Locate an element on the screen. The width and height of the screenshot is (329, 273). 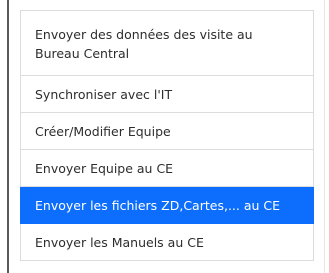
menu-item-label: Envoyer les fichiers ZD,Cartes,... au CE is located at coordinates (158, 205).